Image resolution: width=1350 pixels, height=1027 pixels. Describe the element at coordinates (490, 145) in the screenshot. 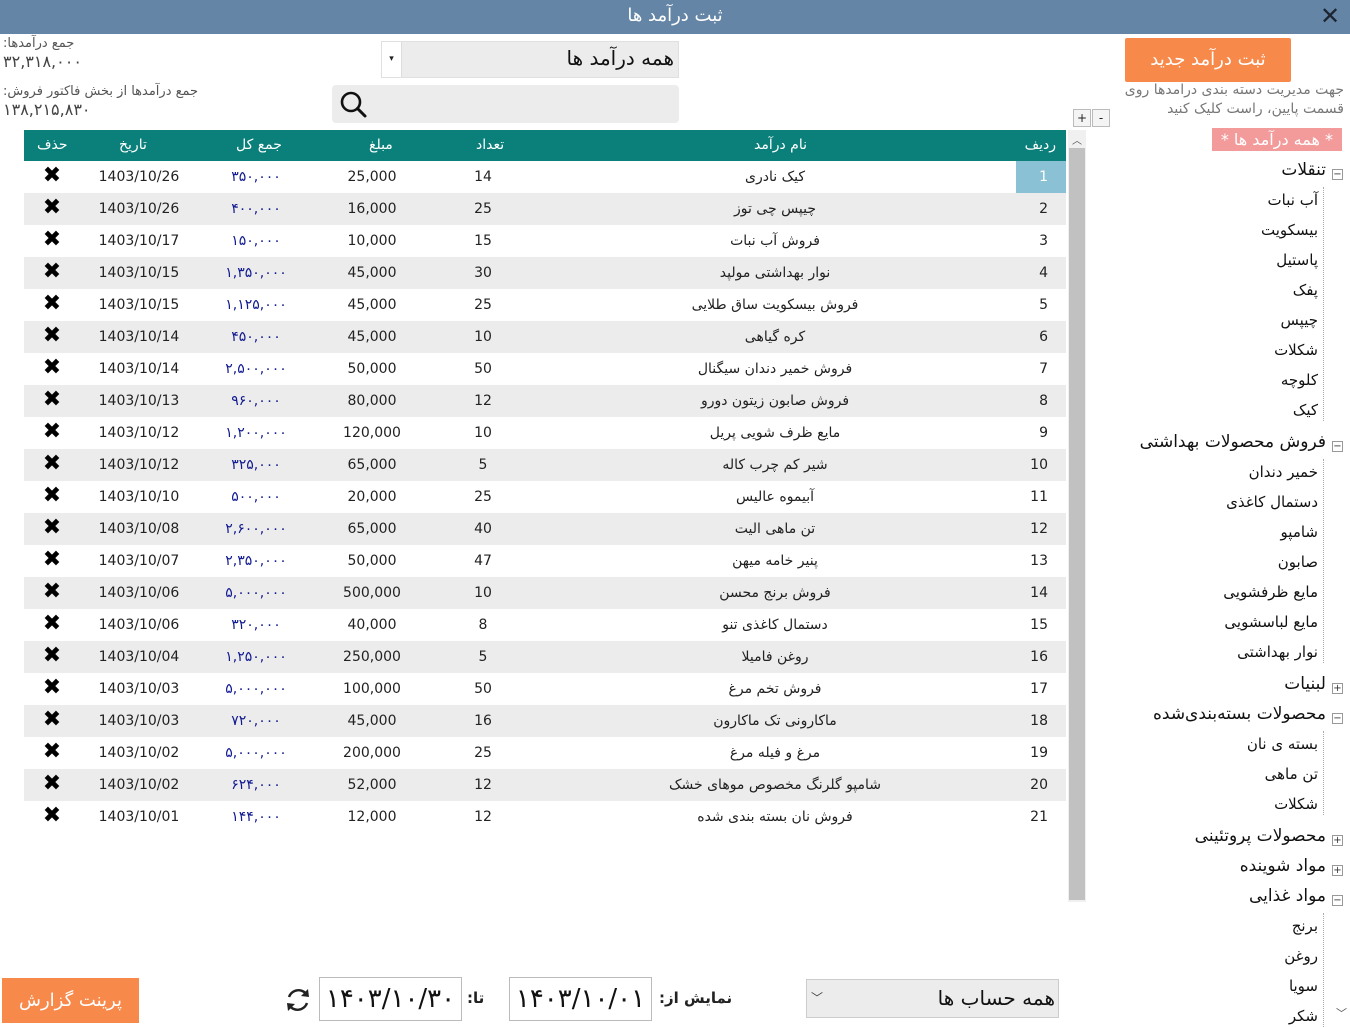

I see `col-count: تعداد` at that location.